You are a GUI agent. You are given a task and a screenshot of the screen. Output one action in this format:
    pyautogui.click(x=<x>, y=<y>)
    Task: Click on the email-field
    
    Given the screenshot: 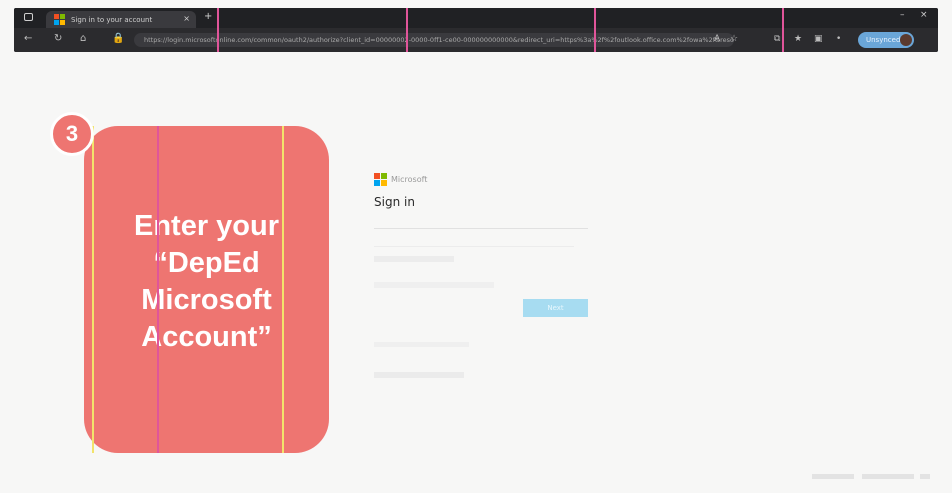 What is the action you would take?
    pyautogui.click(x=481, y=228)
    